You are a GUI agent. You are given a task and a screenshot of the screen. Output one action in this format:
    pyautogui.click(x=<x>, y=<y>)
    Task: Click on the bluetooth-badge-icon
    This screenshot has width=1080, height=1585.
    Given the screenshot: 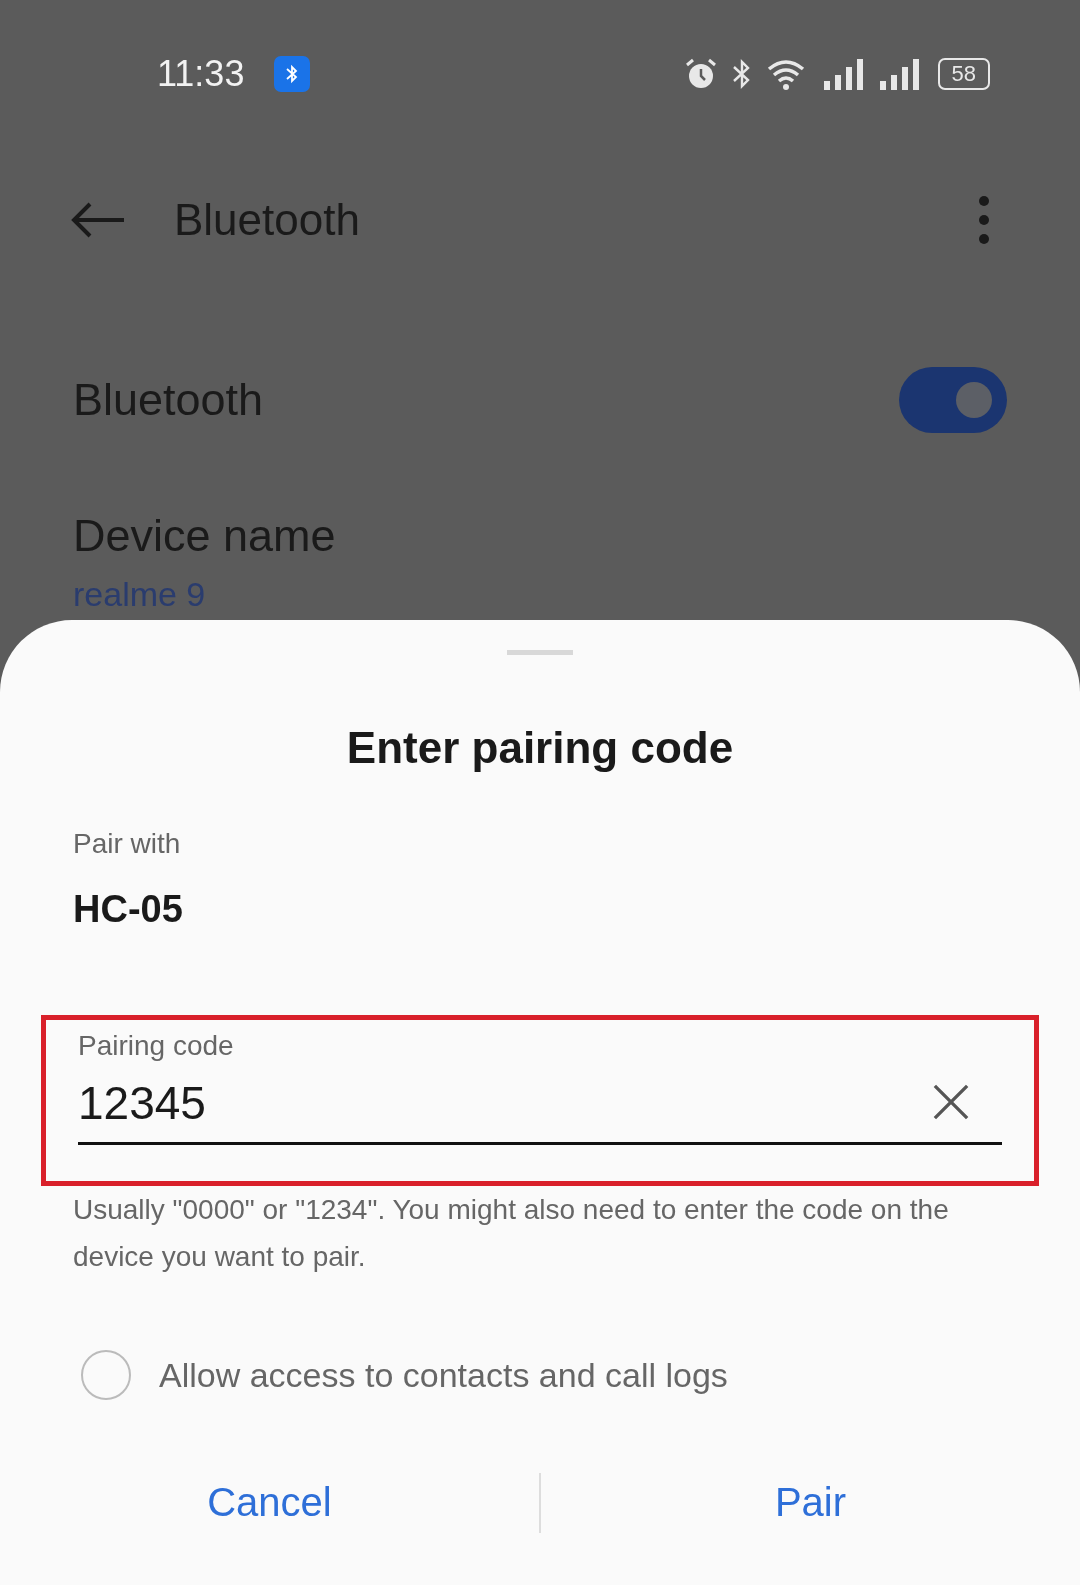 What is the action you would take?
    pyautogui.click(x=292, y=74)
    